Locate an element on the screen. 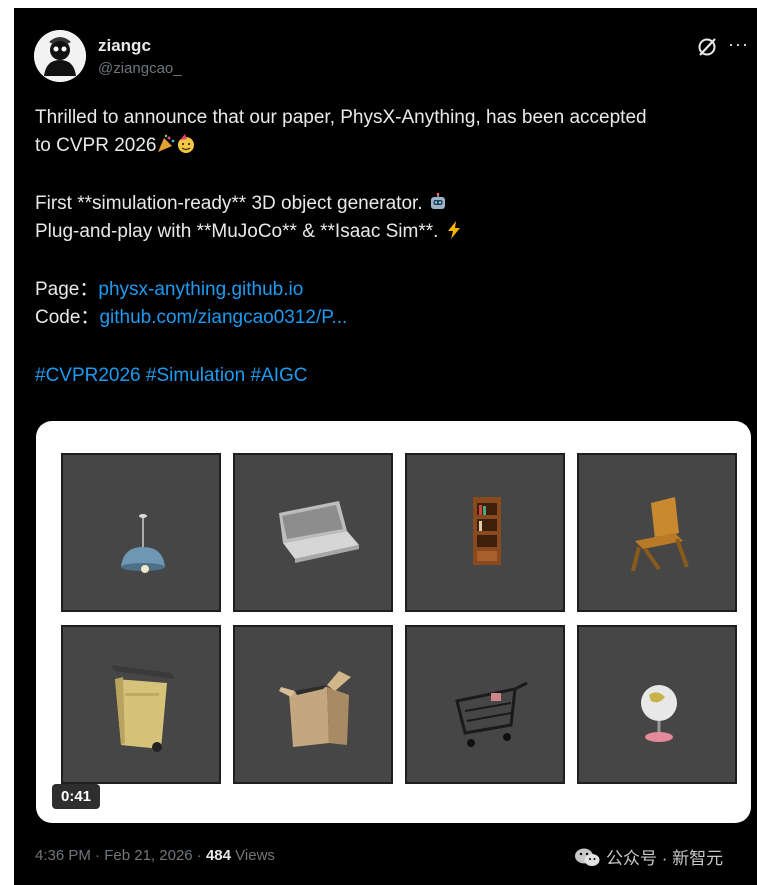 This screenshot has width=757, height=885. page-link: physx-anything.github.io is located at coordinates (200, 289).